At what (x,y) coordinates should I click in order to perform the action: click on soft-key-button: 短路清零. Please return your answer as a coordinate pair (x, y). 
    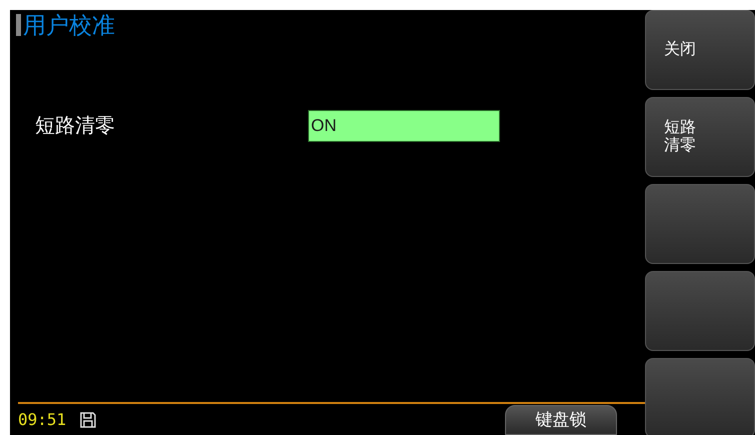
    Looking at the image, I should click on (700, 137).